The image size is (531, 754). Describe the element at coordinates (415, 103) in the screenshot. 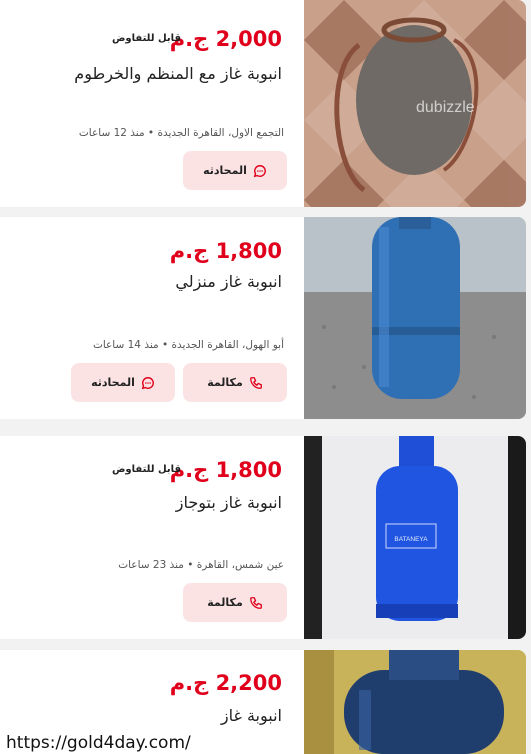

I see `listing-image: dubizzle` at that location.